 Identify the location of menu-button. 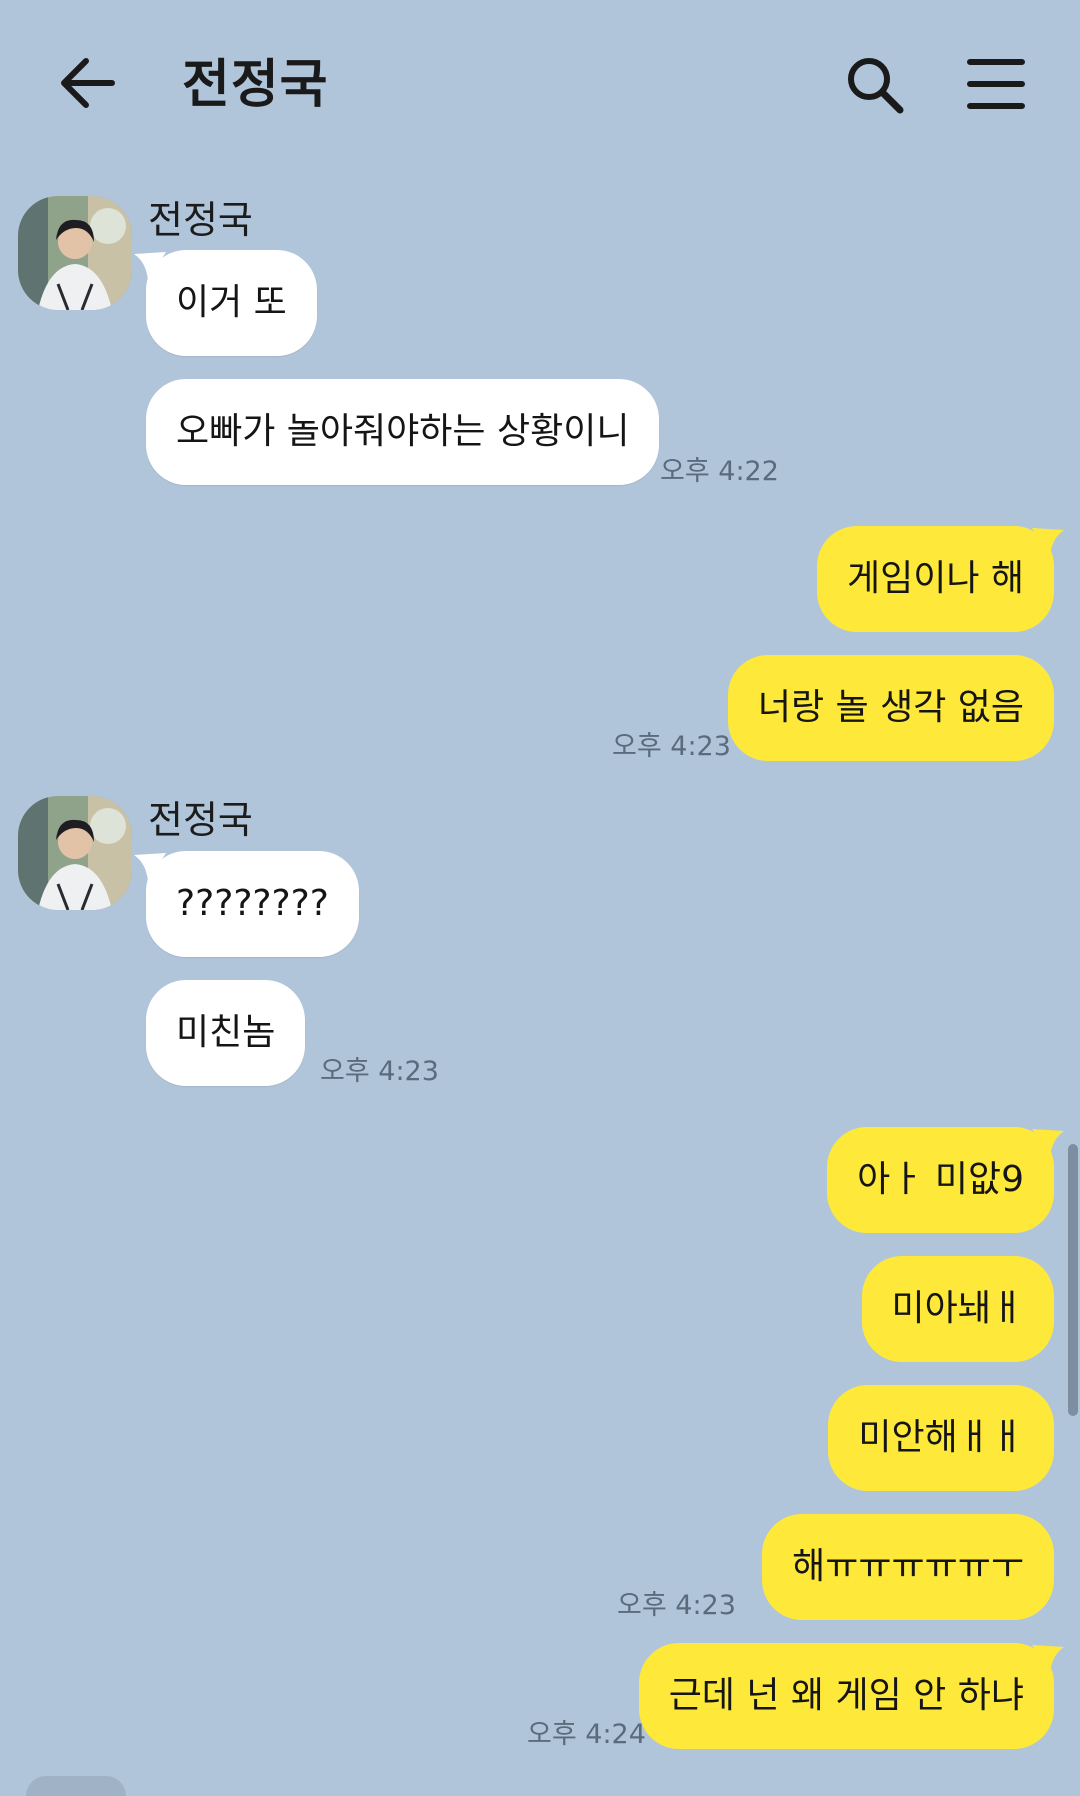
(996, 84).